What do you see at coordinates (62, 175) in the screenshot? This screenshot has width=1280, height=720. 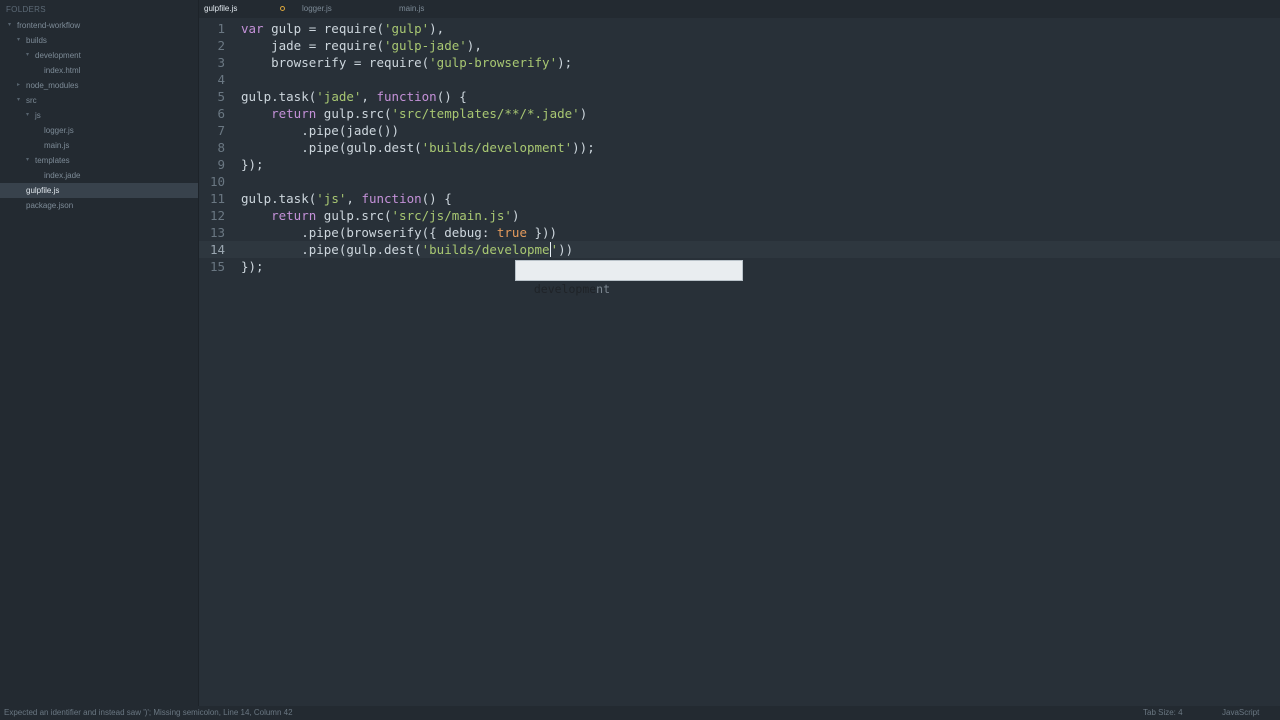 I see `sidebar-item-label: index.jade` at bounding box center [62, 175].